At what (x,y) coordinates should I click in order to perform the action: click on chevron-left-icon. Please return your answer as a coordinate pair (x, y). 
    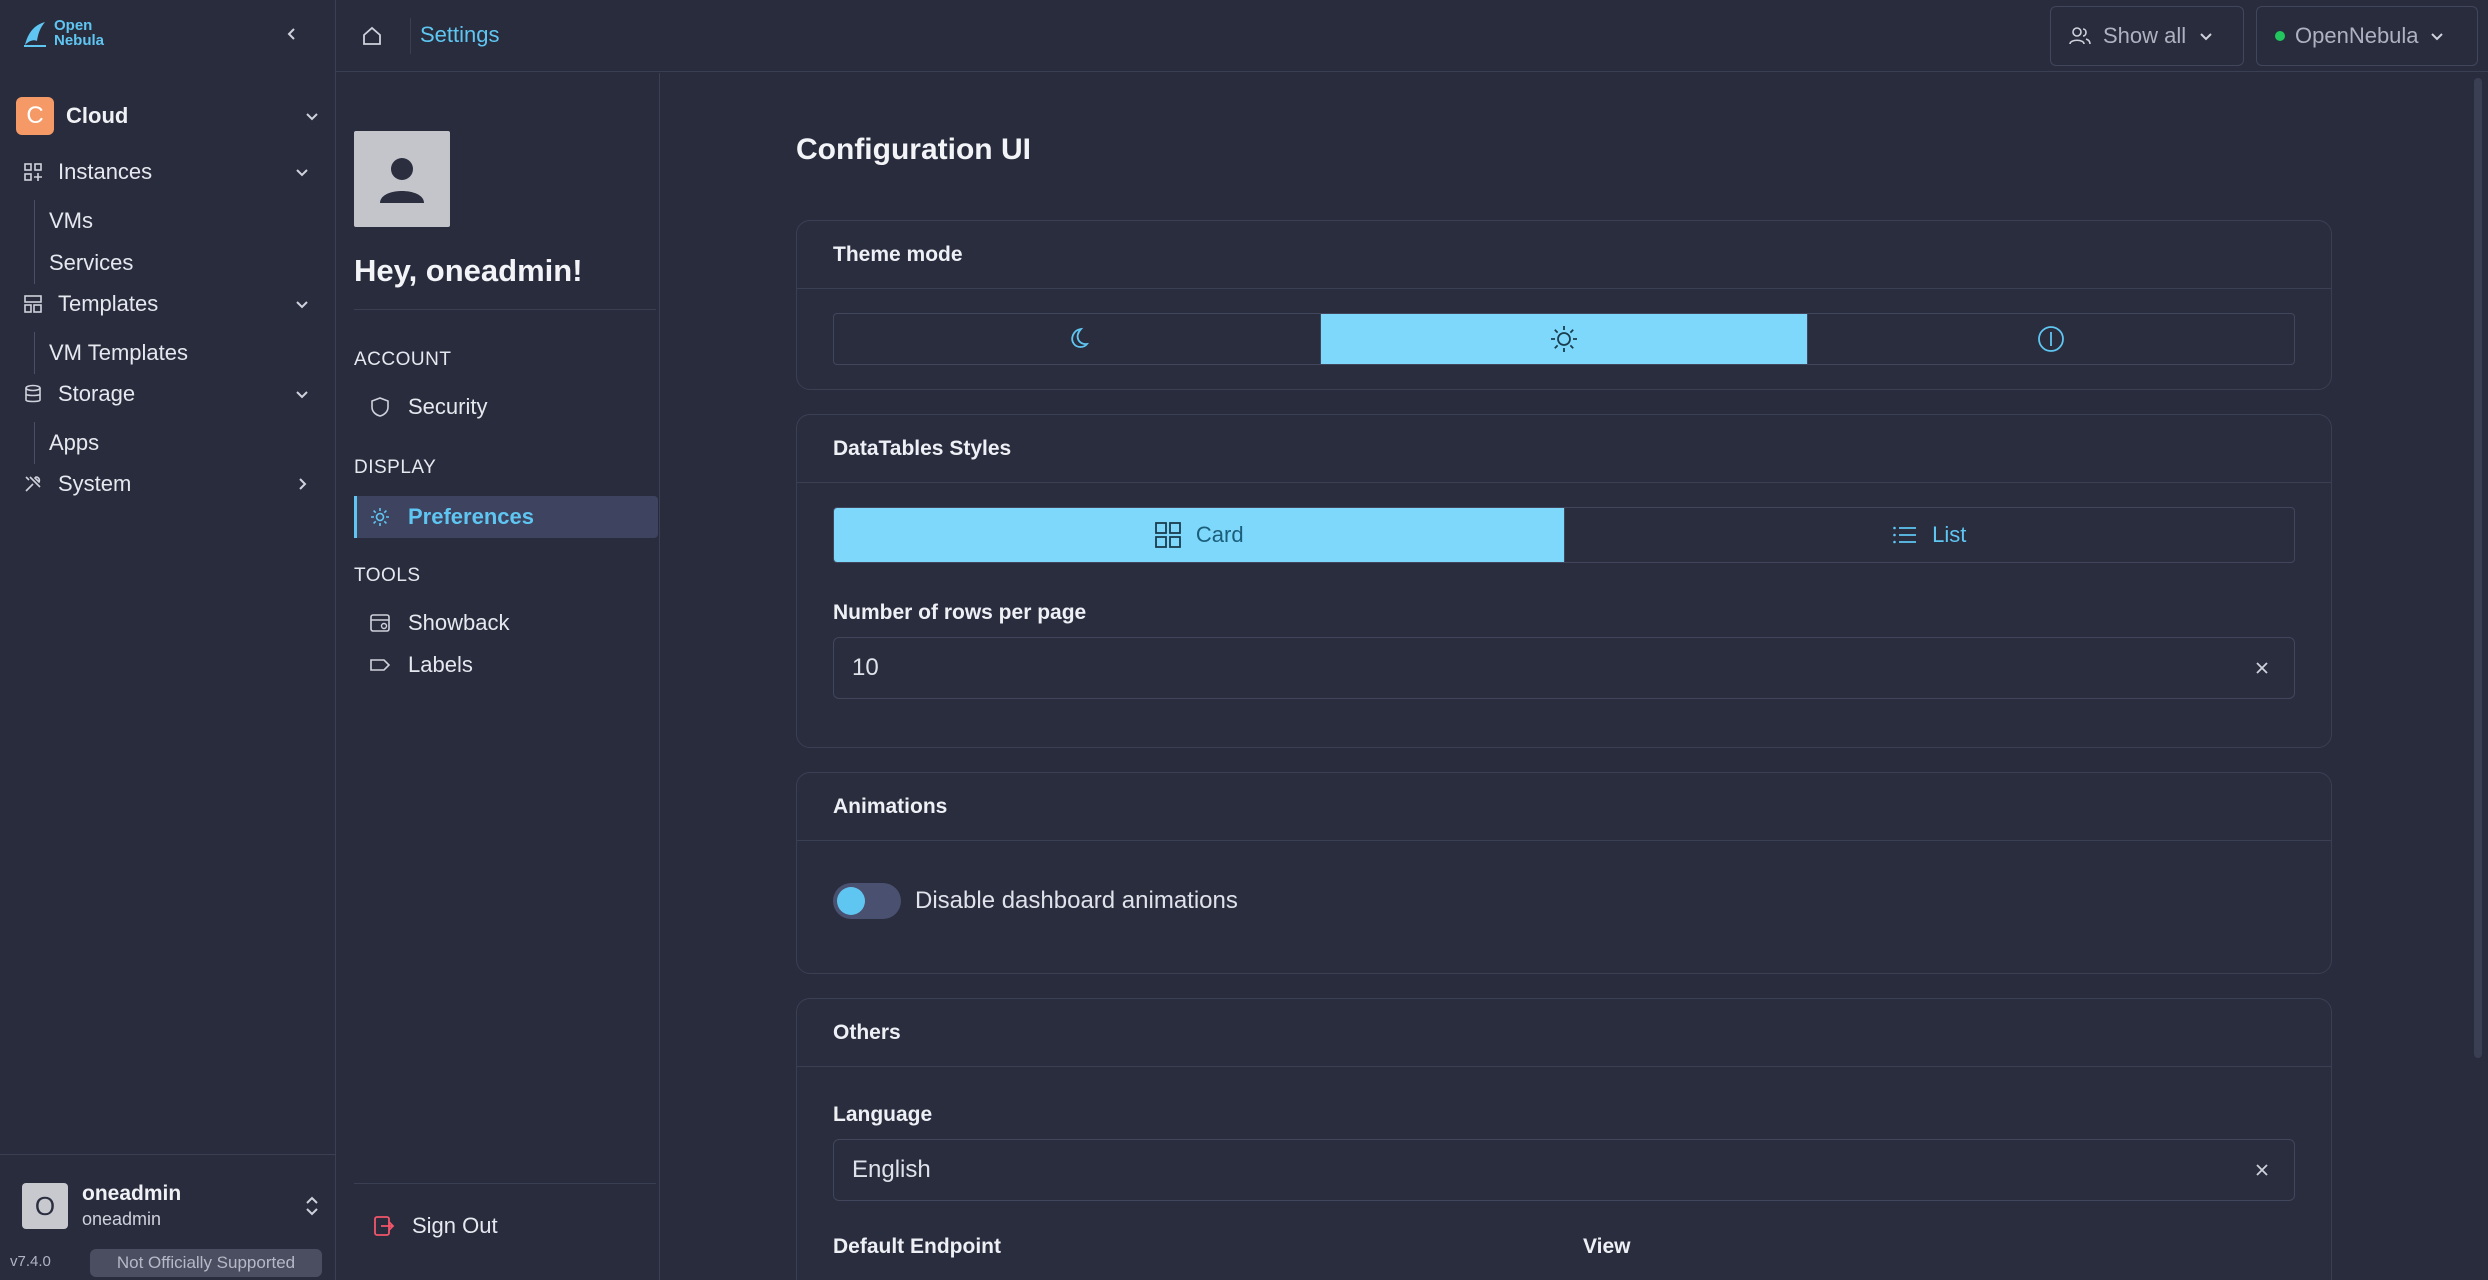
    Looking at the image, I should click on (291, 34).